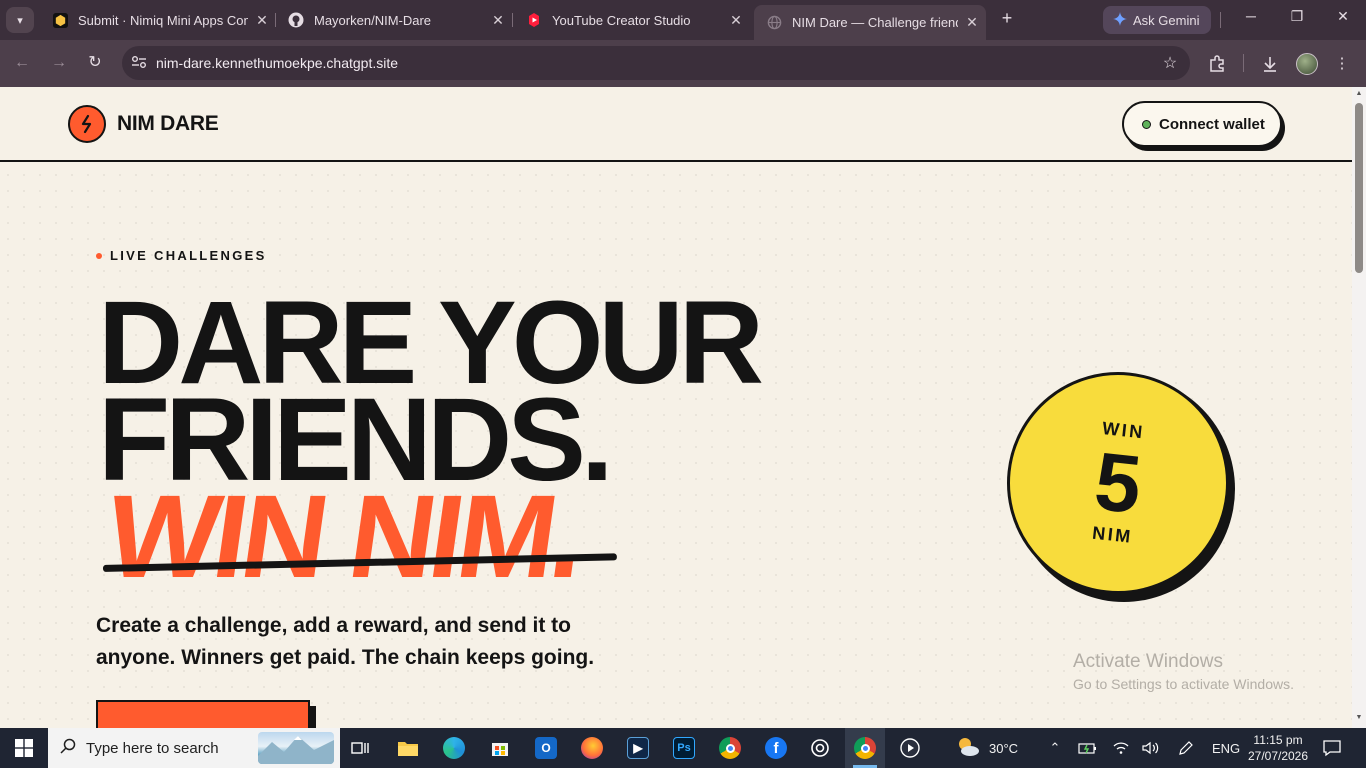 This screenshot has width=1366, height=768. What do you see at coordinates (1359, 93) in the screenshot?
I see `scroll-up-arrow-icon: ▲` at bounding box center [1359, 93].